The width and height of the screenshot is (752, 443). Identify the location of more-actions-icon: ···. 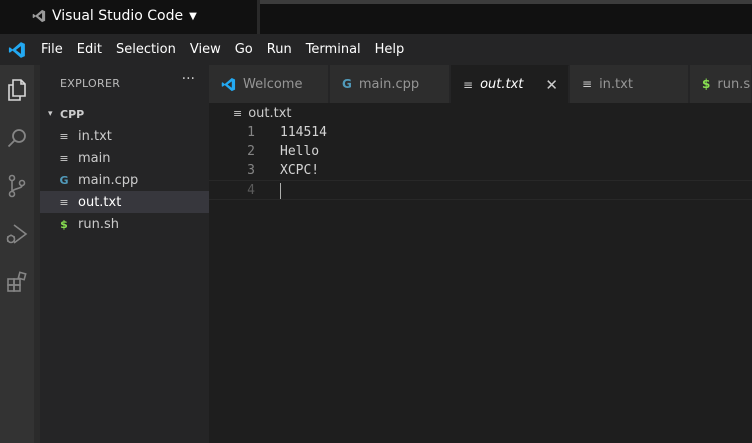
(188, 79).